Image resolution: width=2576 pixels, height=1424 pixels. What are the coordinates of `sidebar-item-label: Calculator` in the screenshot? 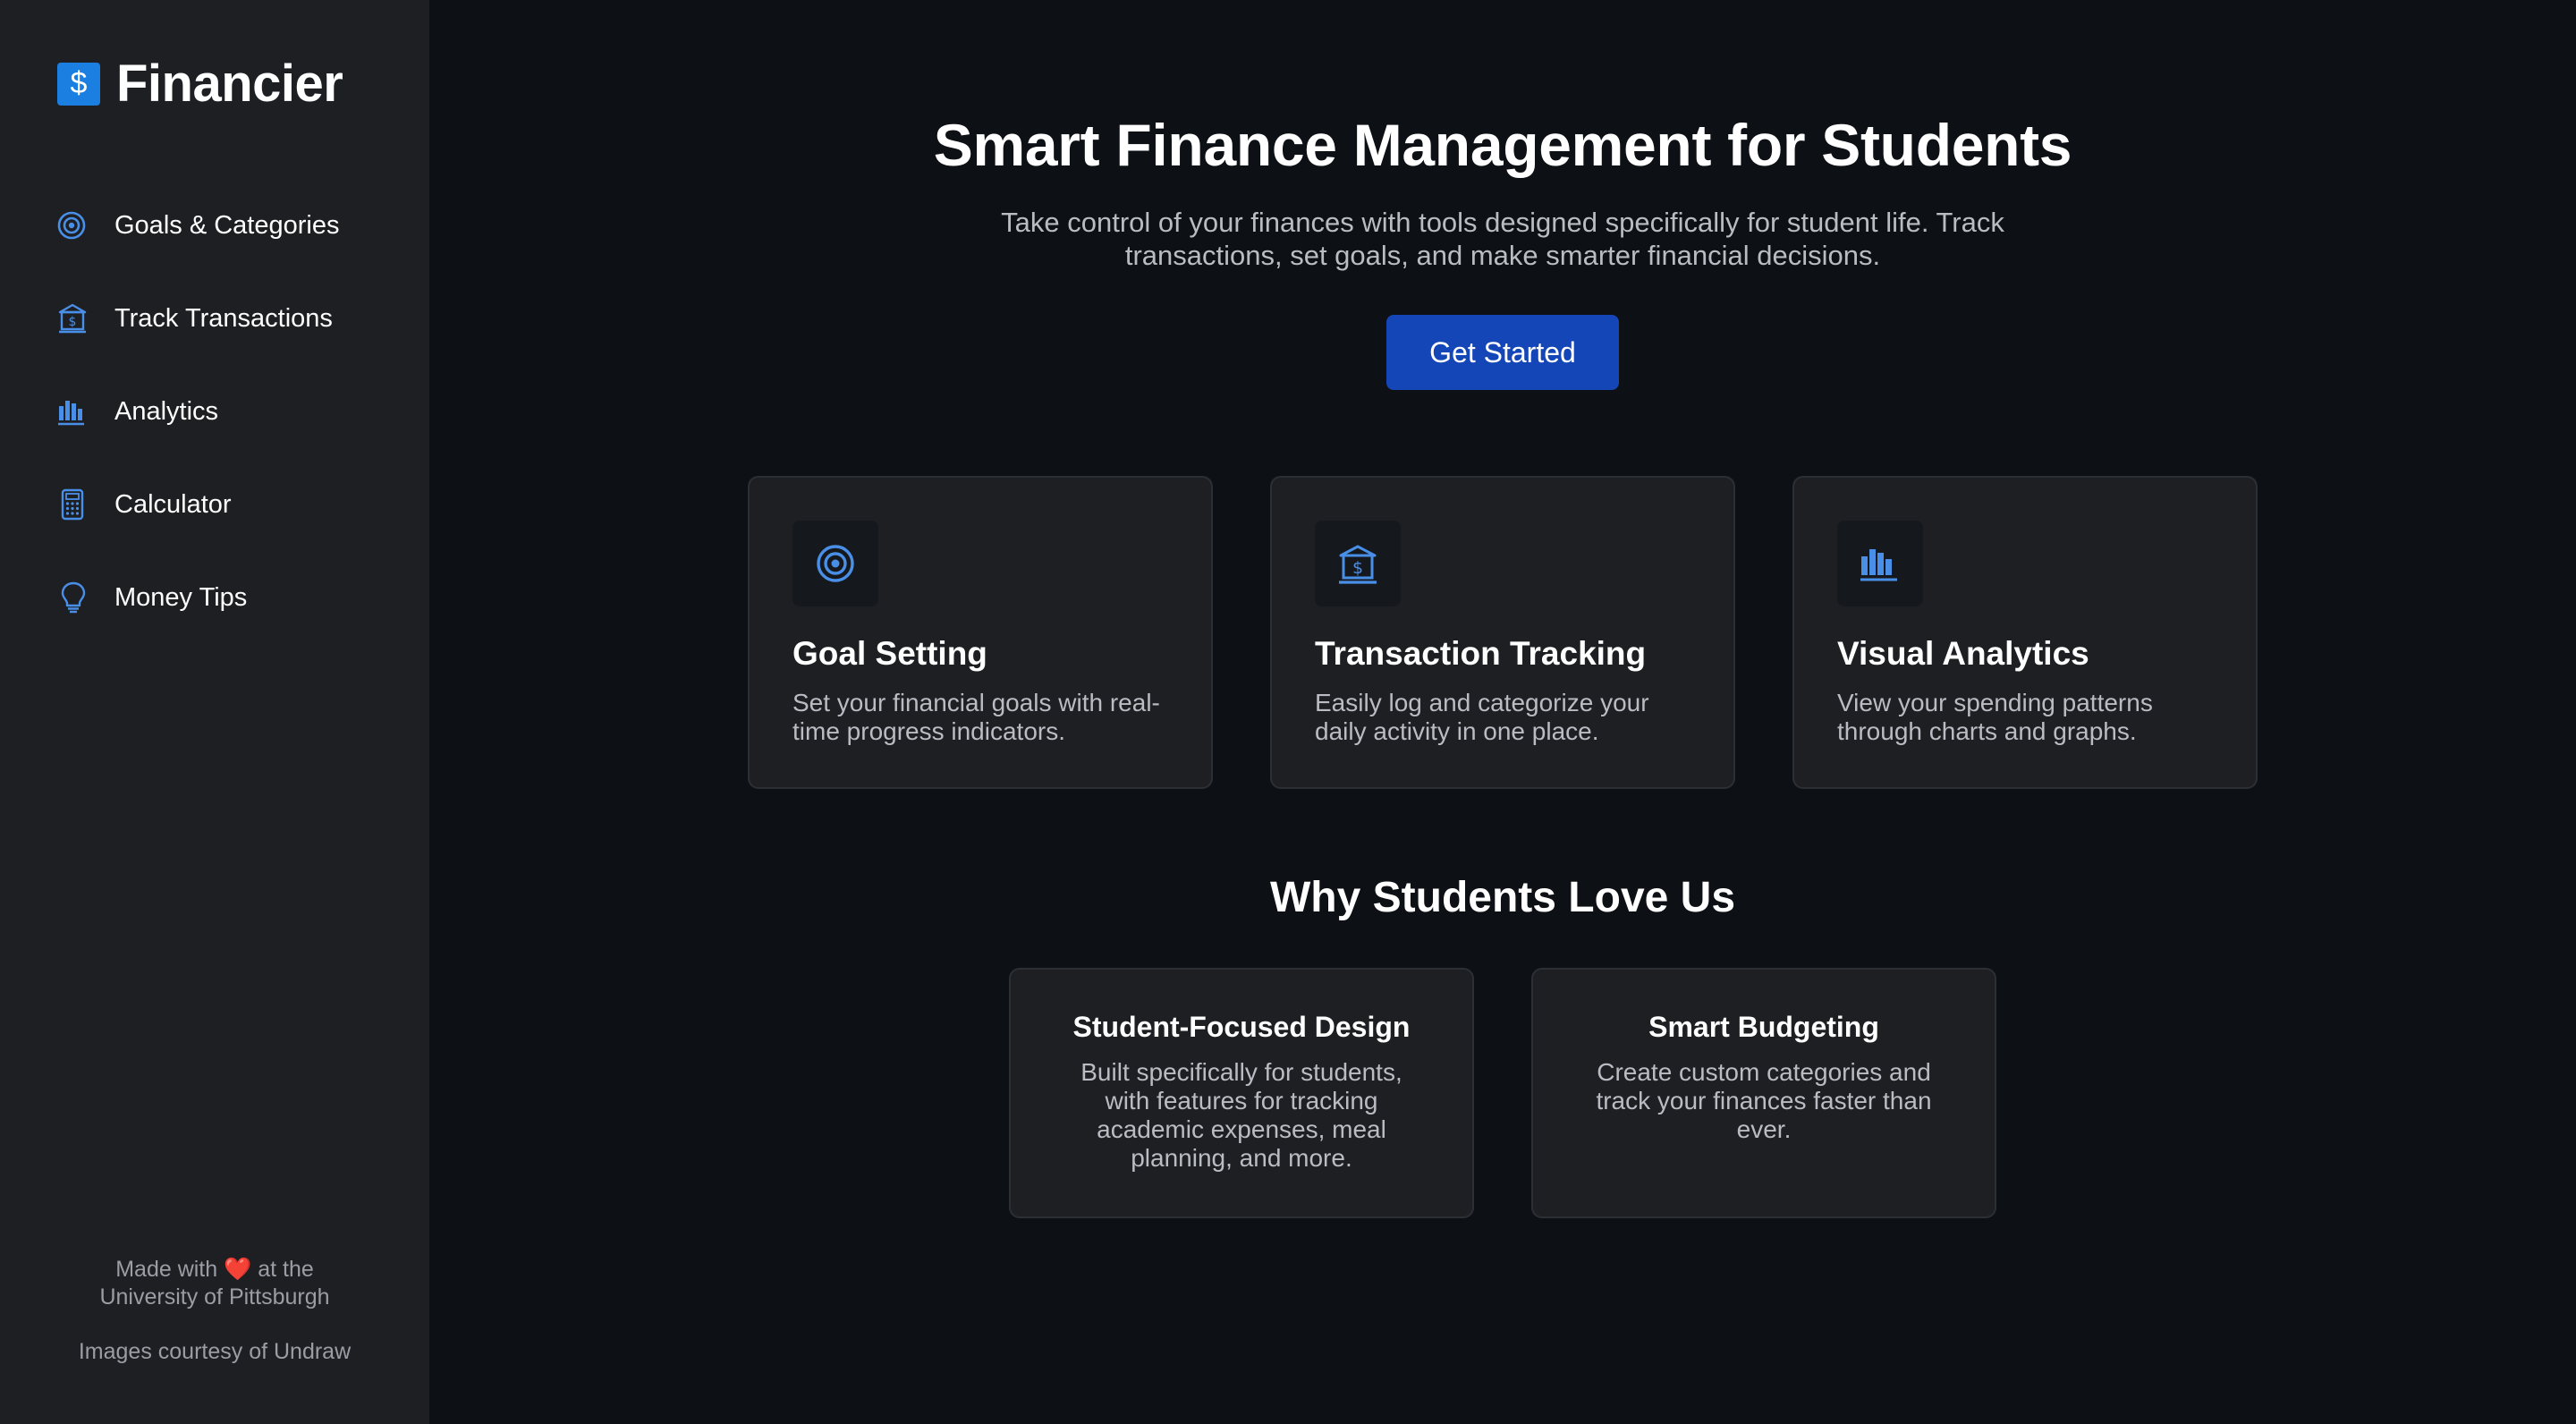 It's located at (173, 504).